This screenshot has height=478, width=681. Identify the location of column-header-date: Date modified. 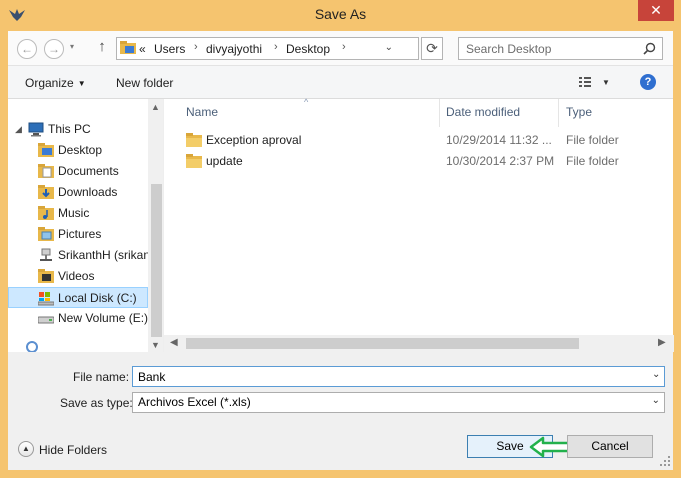
(483, 112).